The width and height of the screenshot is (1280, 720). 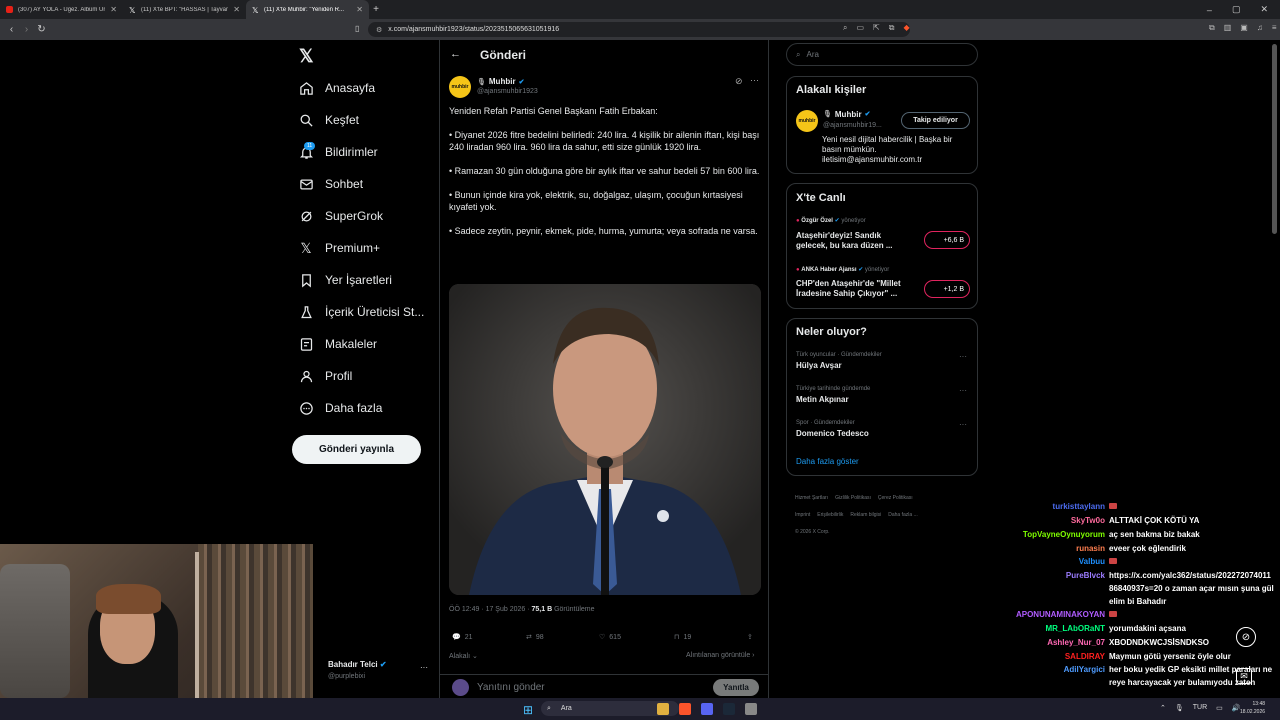 What do you see at coordinates (1052, 669) in the screenshot?
I see `chat-username: AdilYargici` at bounding box center [1052, 669].